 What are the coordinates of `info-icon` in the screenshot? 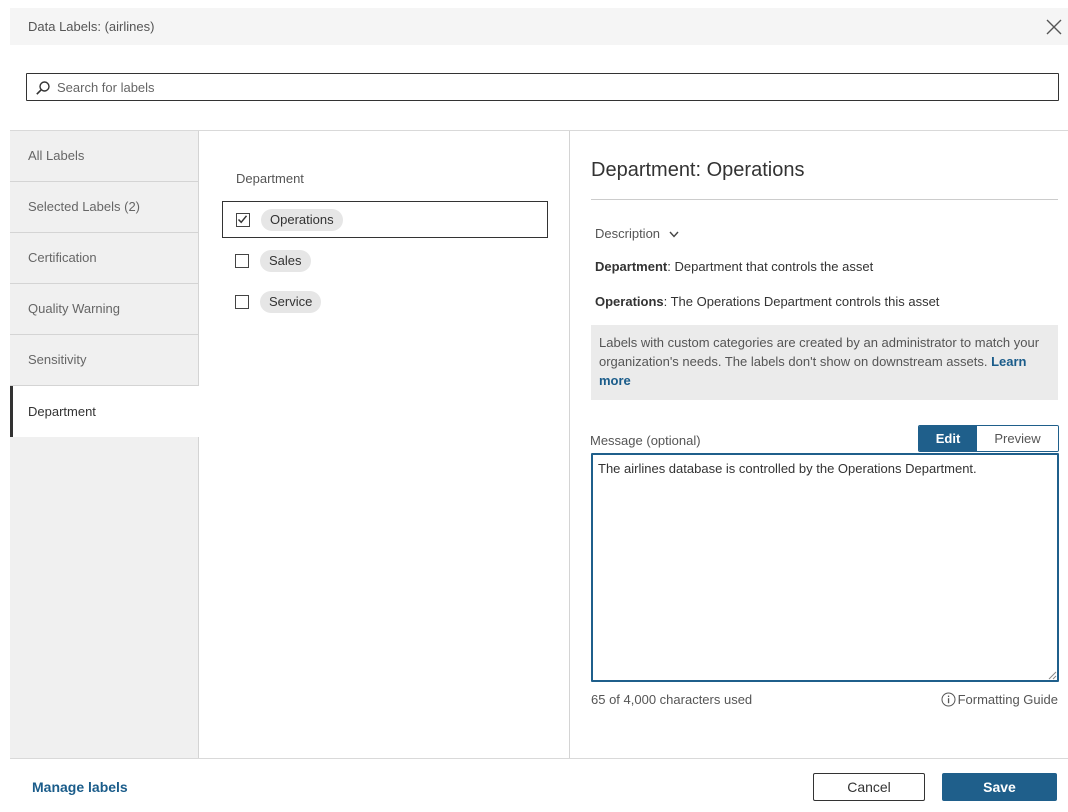 It's located at (948, 699).